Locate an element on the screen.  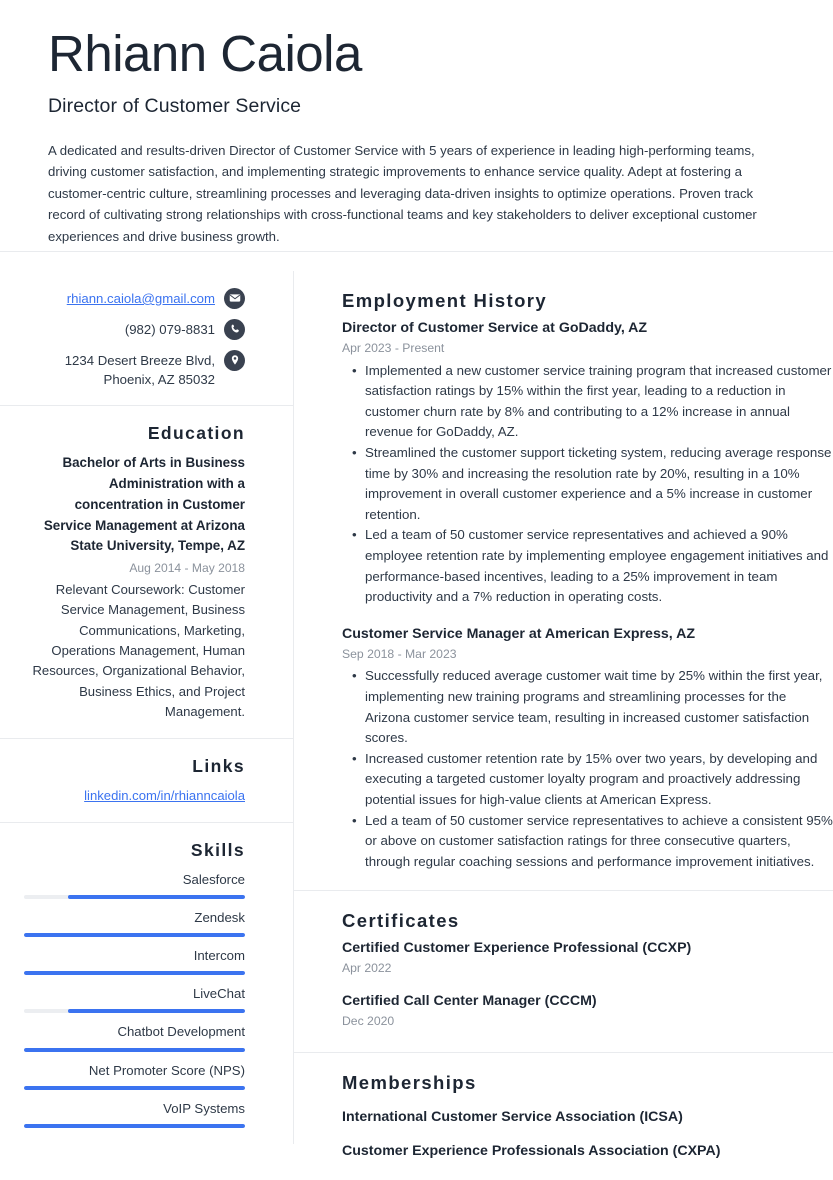
skills-heading: Skills is located at coordinates (217, 849).